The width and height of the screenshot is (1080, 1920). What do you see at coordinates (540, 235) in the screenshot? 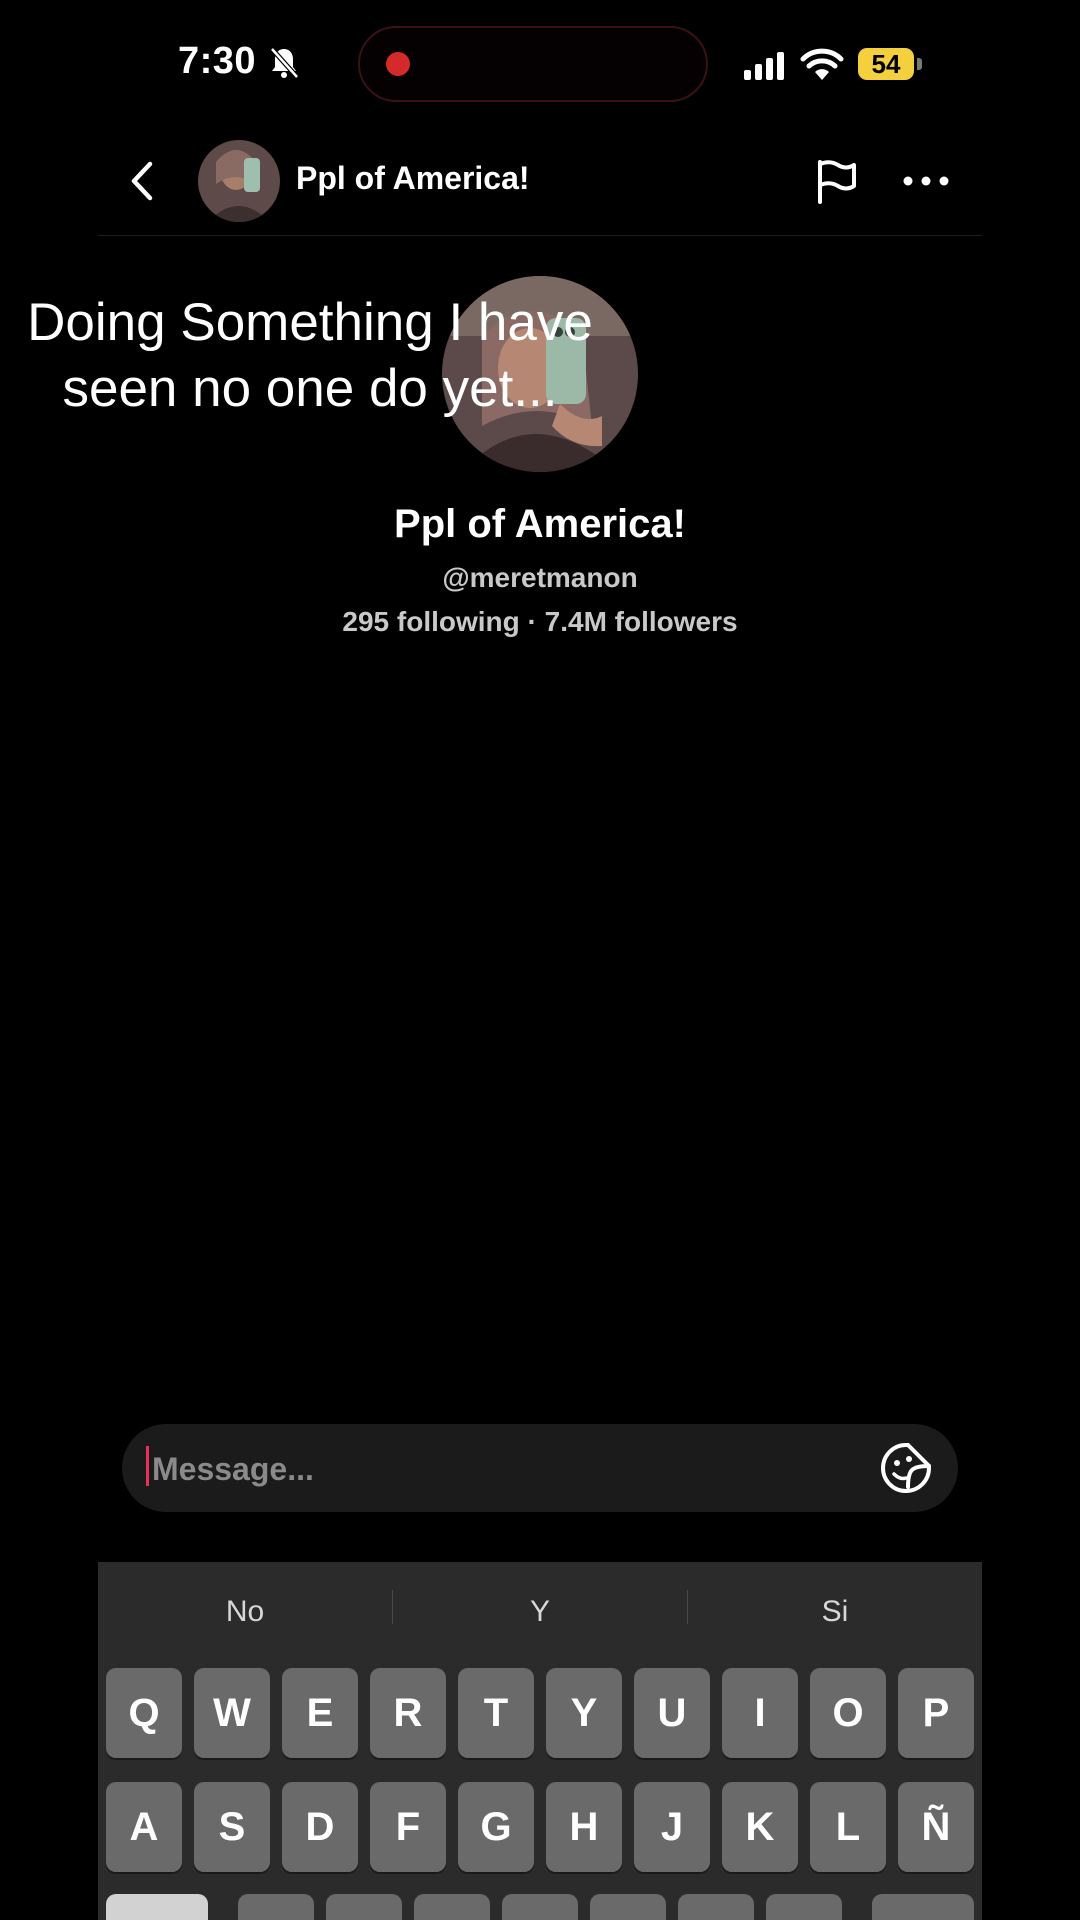
I see `header-divider` at bounding box center [540, 235].